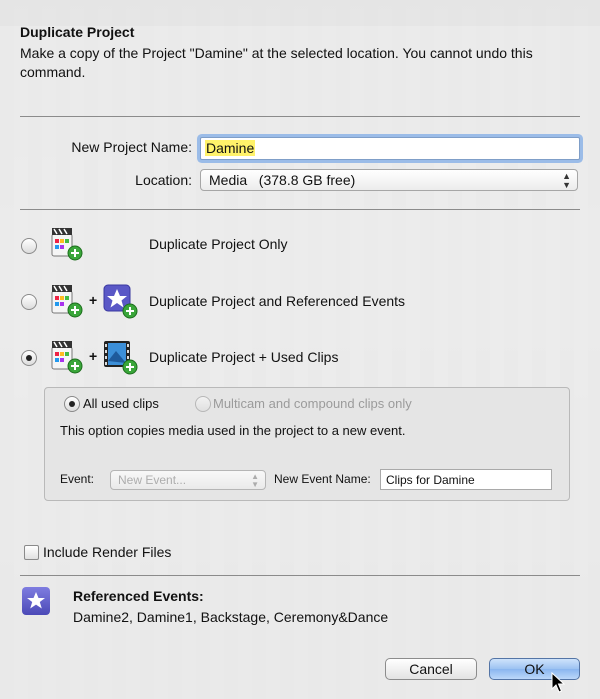 The width and height of the screenshot is (600, 699). What do you see at coordinates (534, 669) in the screenshot?
I see `ok-button: OK` at bounding box center [534, 669].